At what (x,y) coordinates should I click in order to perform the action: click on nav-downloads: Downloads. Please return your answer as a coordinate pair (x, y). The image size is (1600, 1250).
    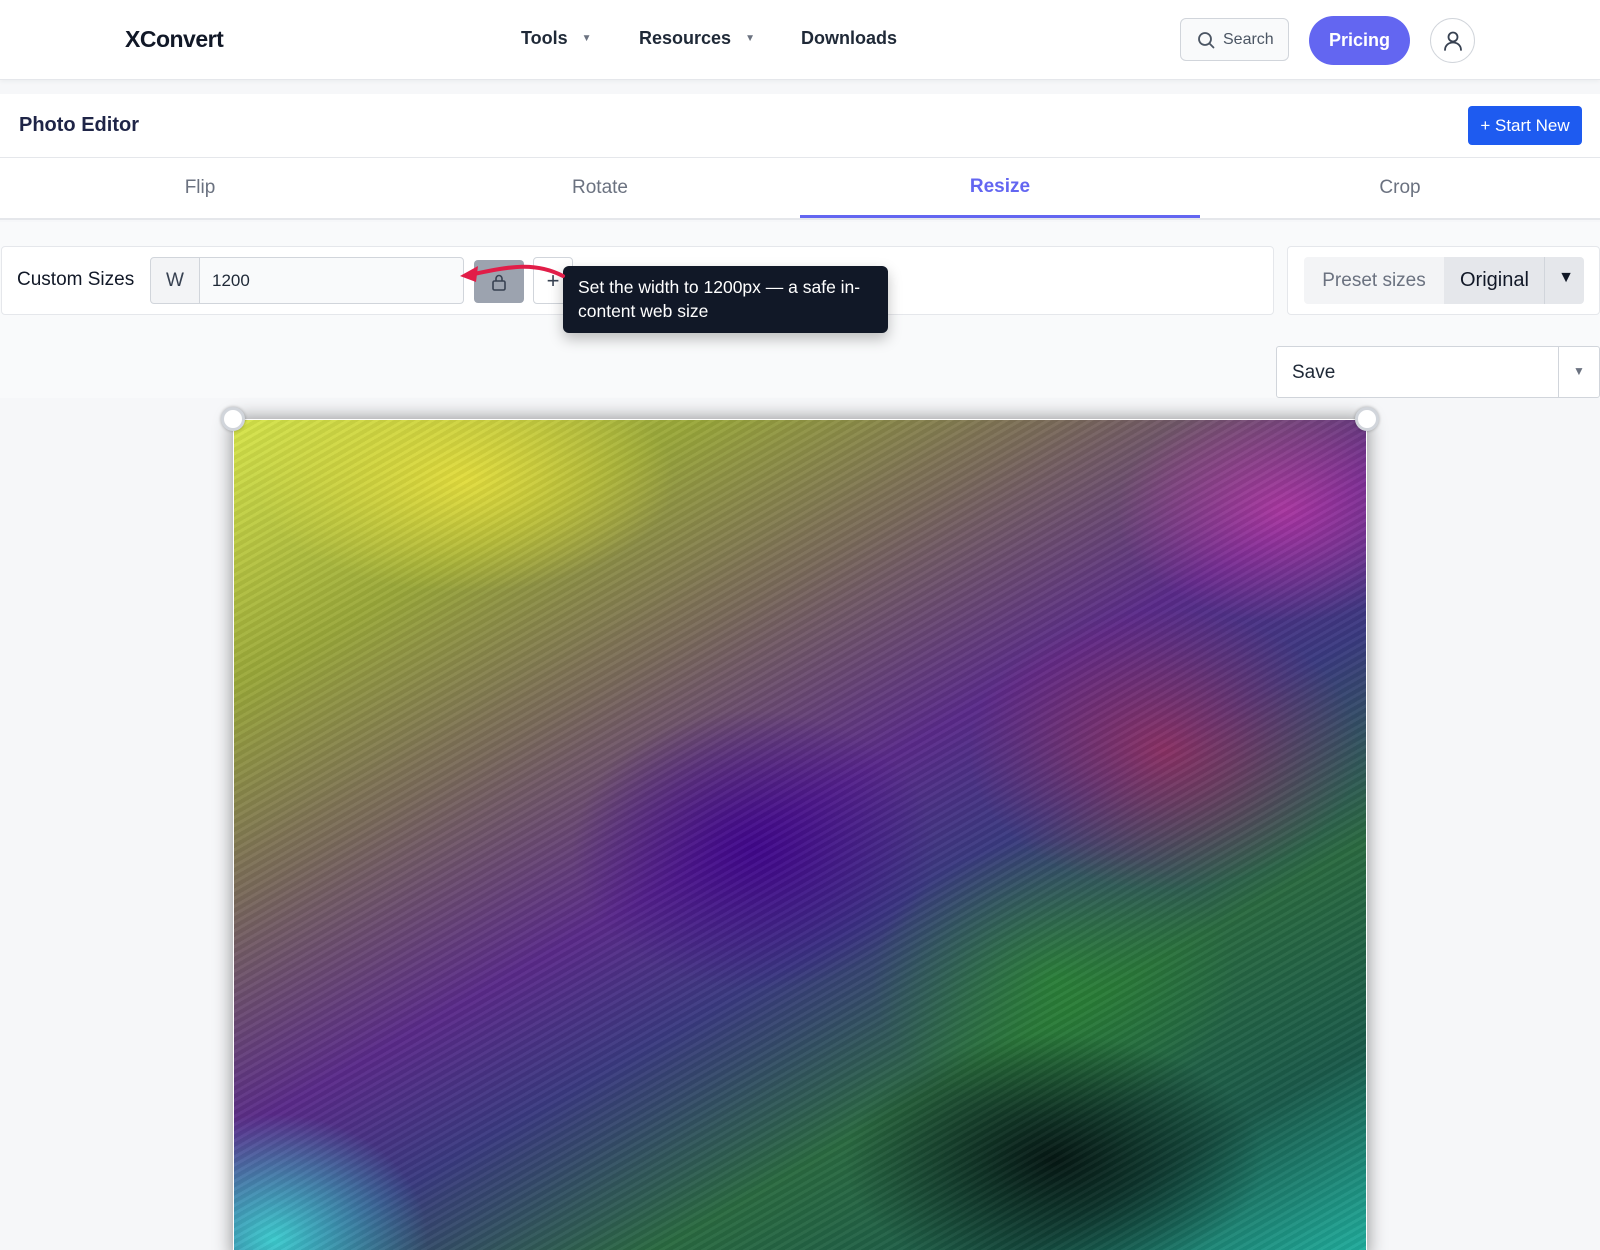
    Looking at the image, I should click on (849, 38).